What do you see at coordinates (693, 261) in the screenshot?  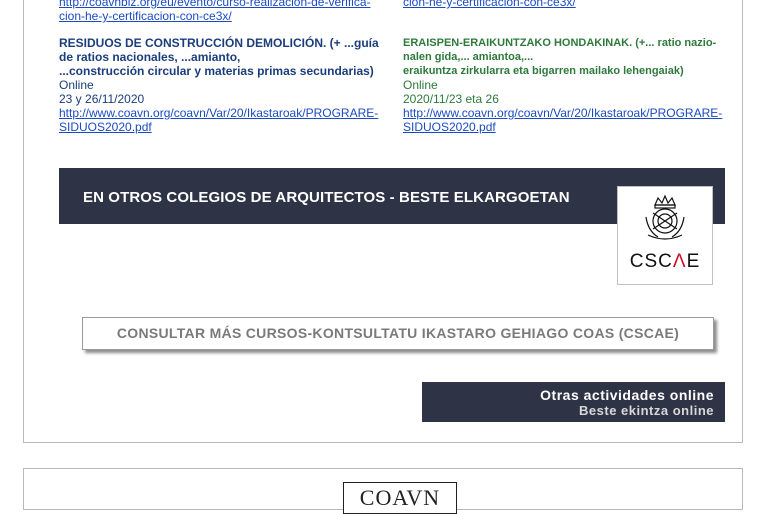 I see `logo-text-part: E` at bounding box center [693, 261].